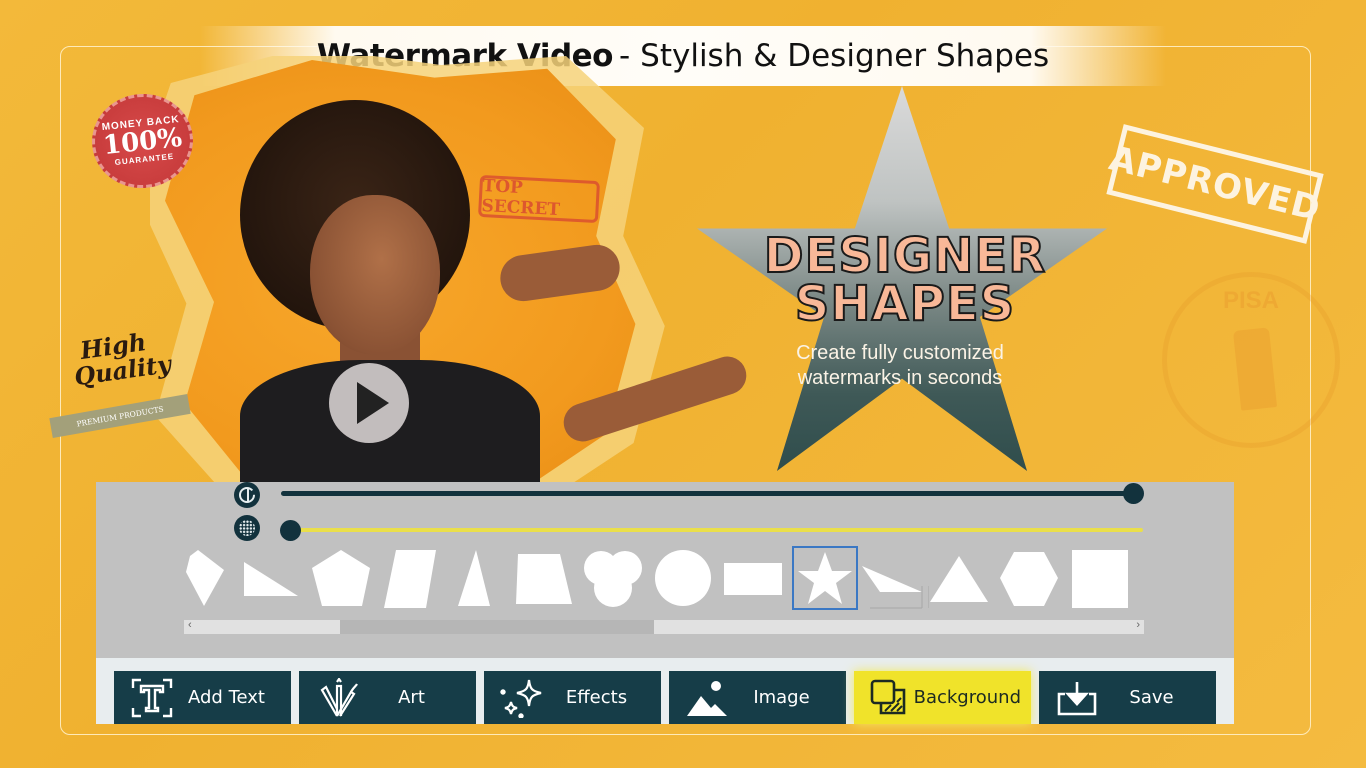 This screenshot has width=1366, height=768. Describe the element at coordinates (152, 697) in the screenshot. I see `add-text-icon` at that location.